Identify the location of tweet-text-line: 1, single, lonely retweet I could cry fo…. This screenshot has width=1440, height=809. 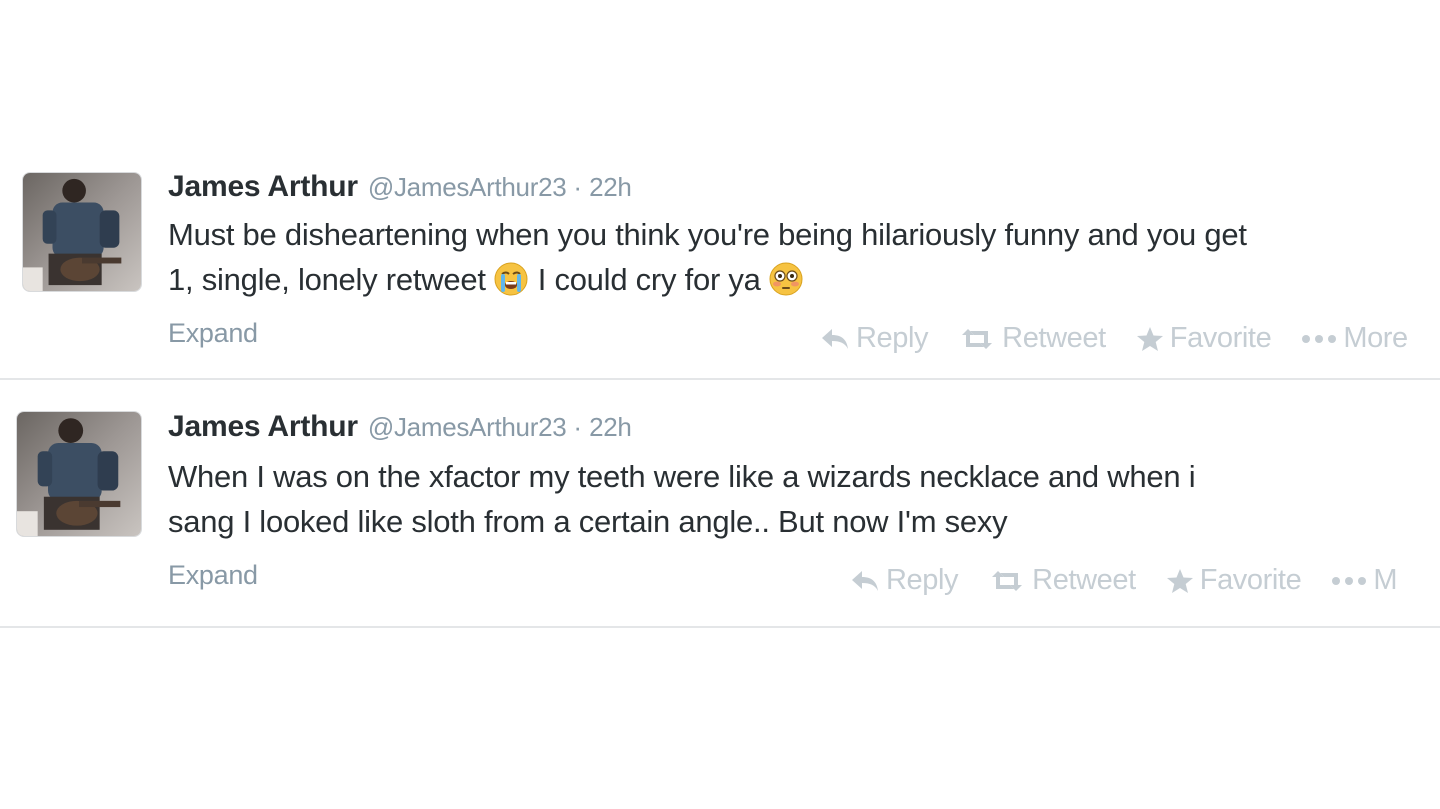
(804, 279).